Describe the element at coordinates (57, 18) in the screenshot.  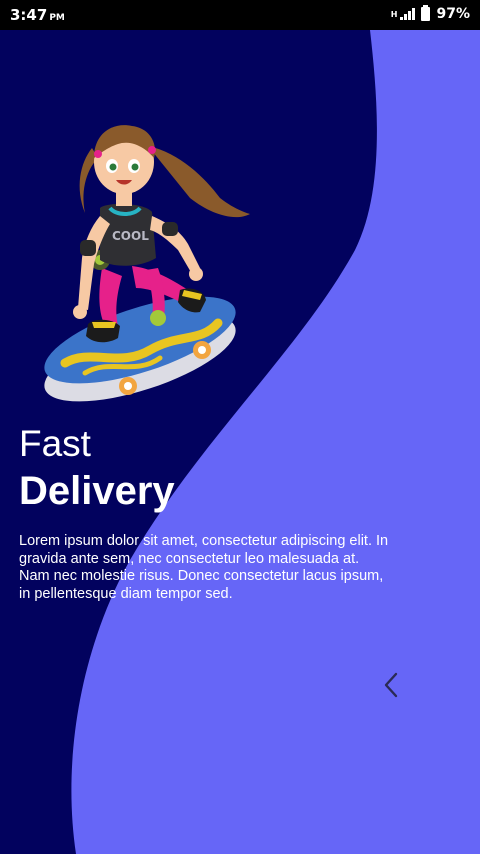
I see `status-time-ampm: PM` at that location.